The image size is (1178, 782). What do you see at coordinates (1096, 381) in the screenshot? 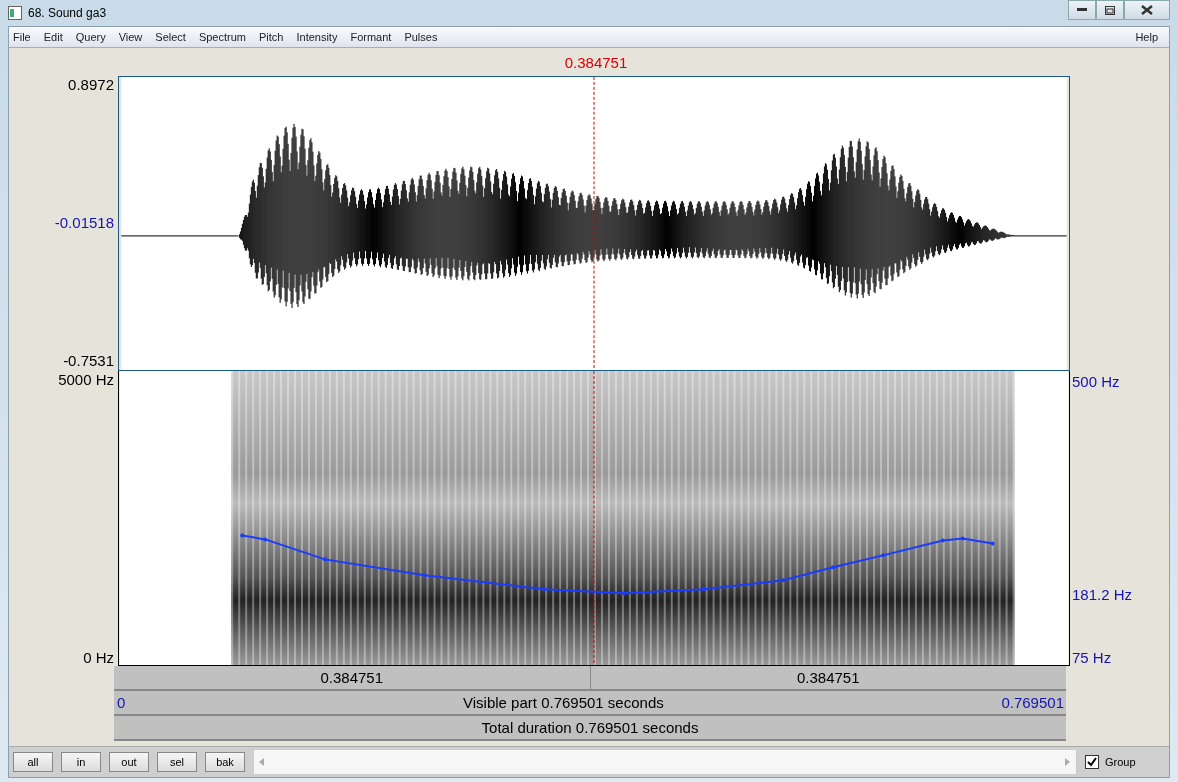
I see `pitch-max-label: 500 Hz` at bounding box center [1096, 381].